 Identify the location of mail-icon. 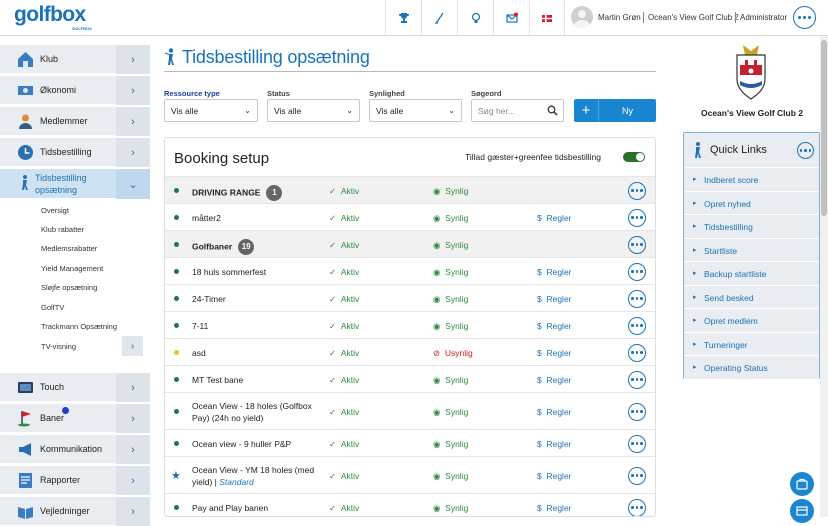
(511, 18).